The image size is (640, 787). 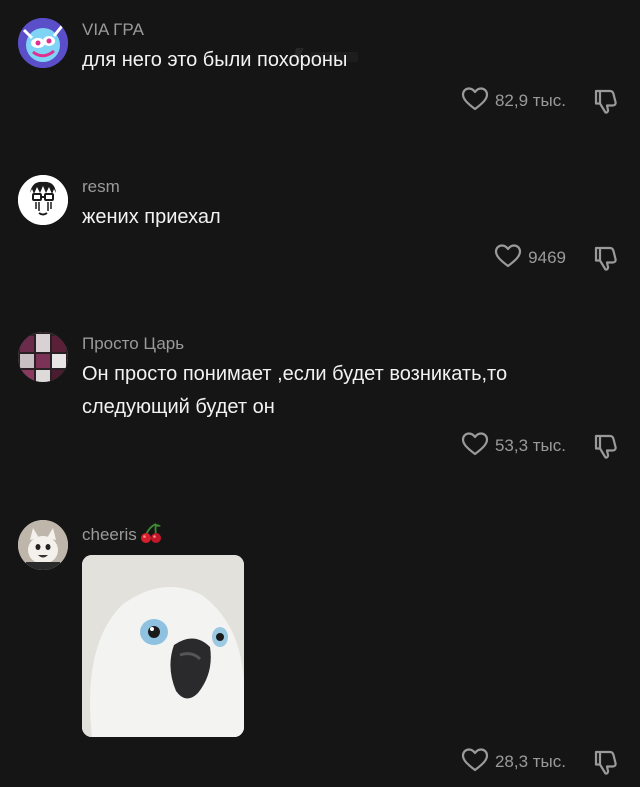 What do you see at coordinates (109, 534) in the screenshot?
I see `username-text: cheeris` at bounding box center [109, 534].